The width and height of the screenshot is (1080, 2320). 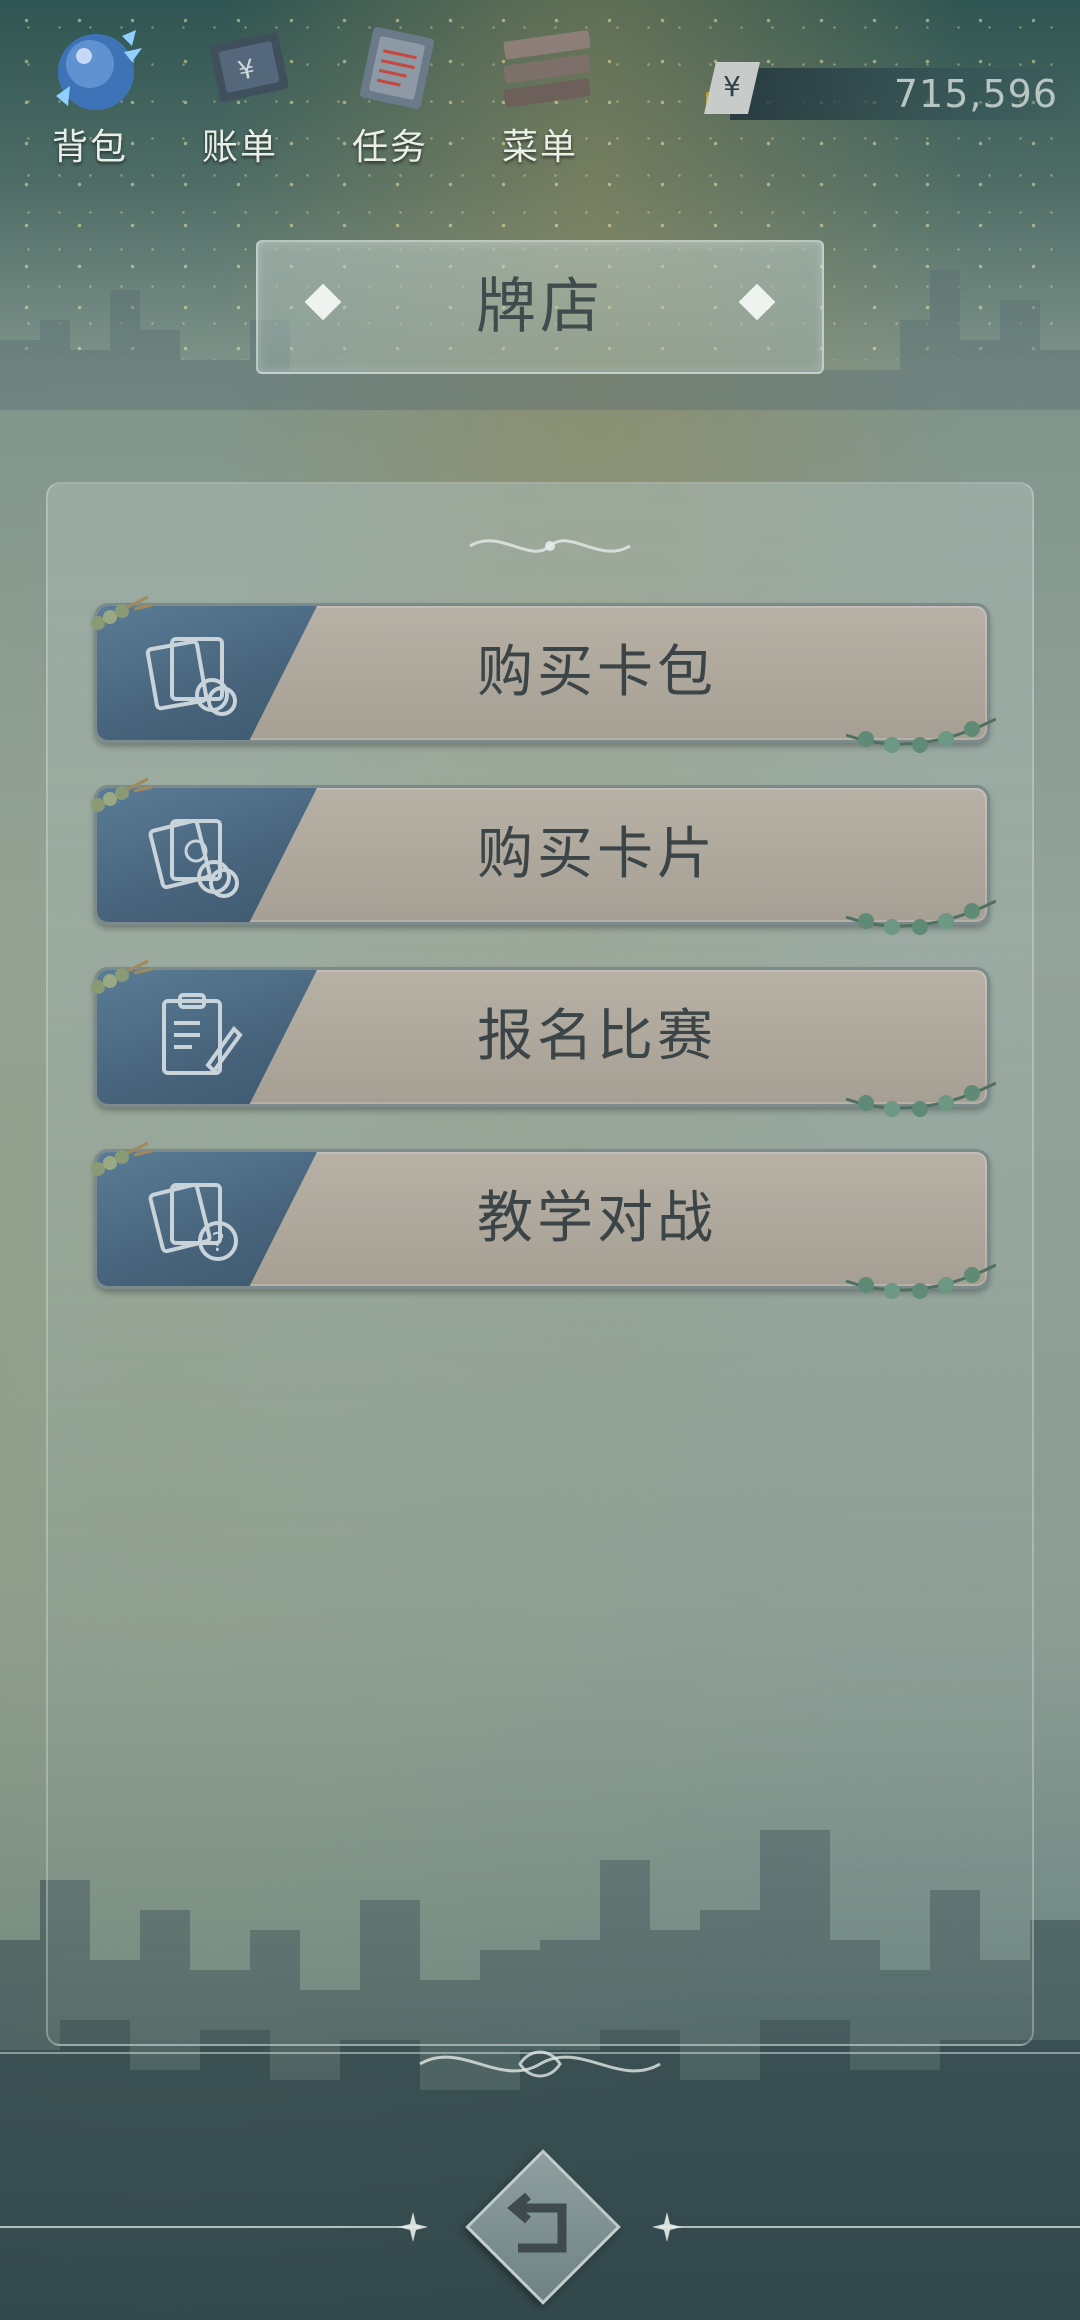 What do you see at coordinates (249, 67) in the screenshot?
I see `bill-icon: ¥` at bounding box center [249, 67].